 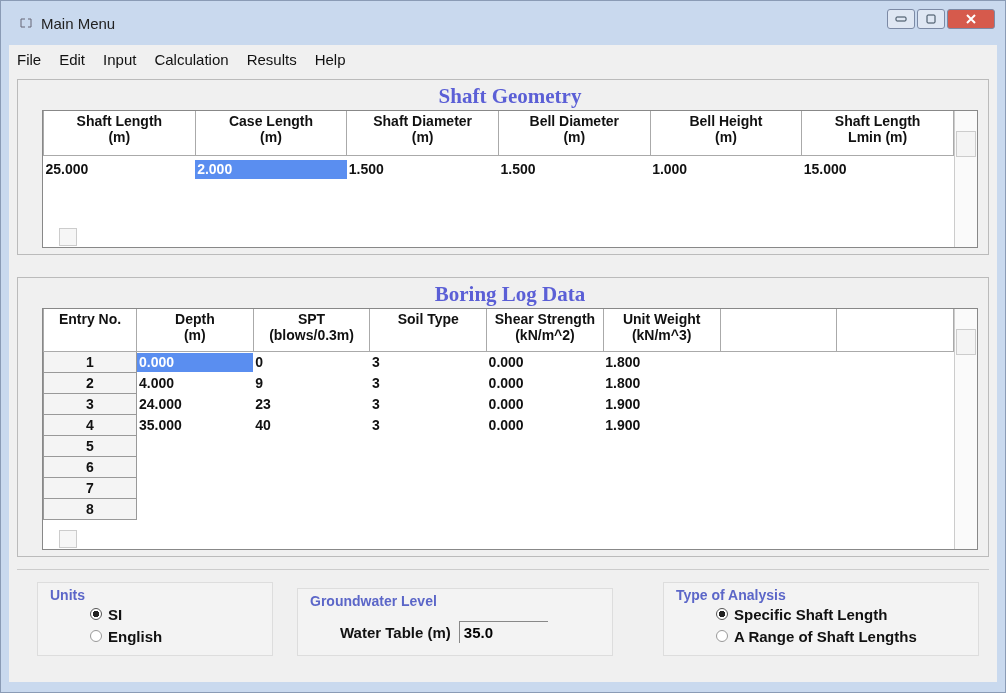 I want to click on maximize-button, so click(x=931, y=19).